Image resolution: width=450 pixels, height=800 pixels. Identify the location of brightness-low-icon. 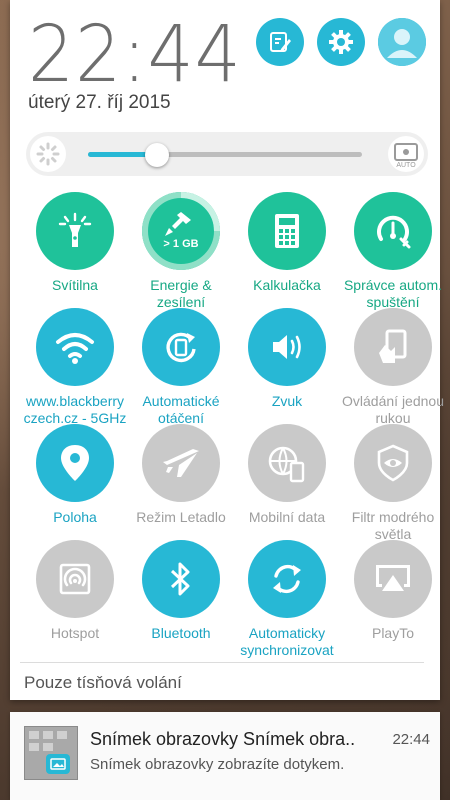
(48, 154).